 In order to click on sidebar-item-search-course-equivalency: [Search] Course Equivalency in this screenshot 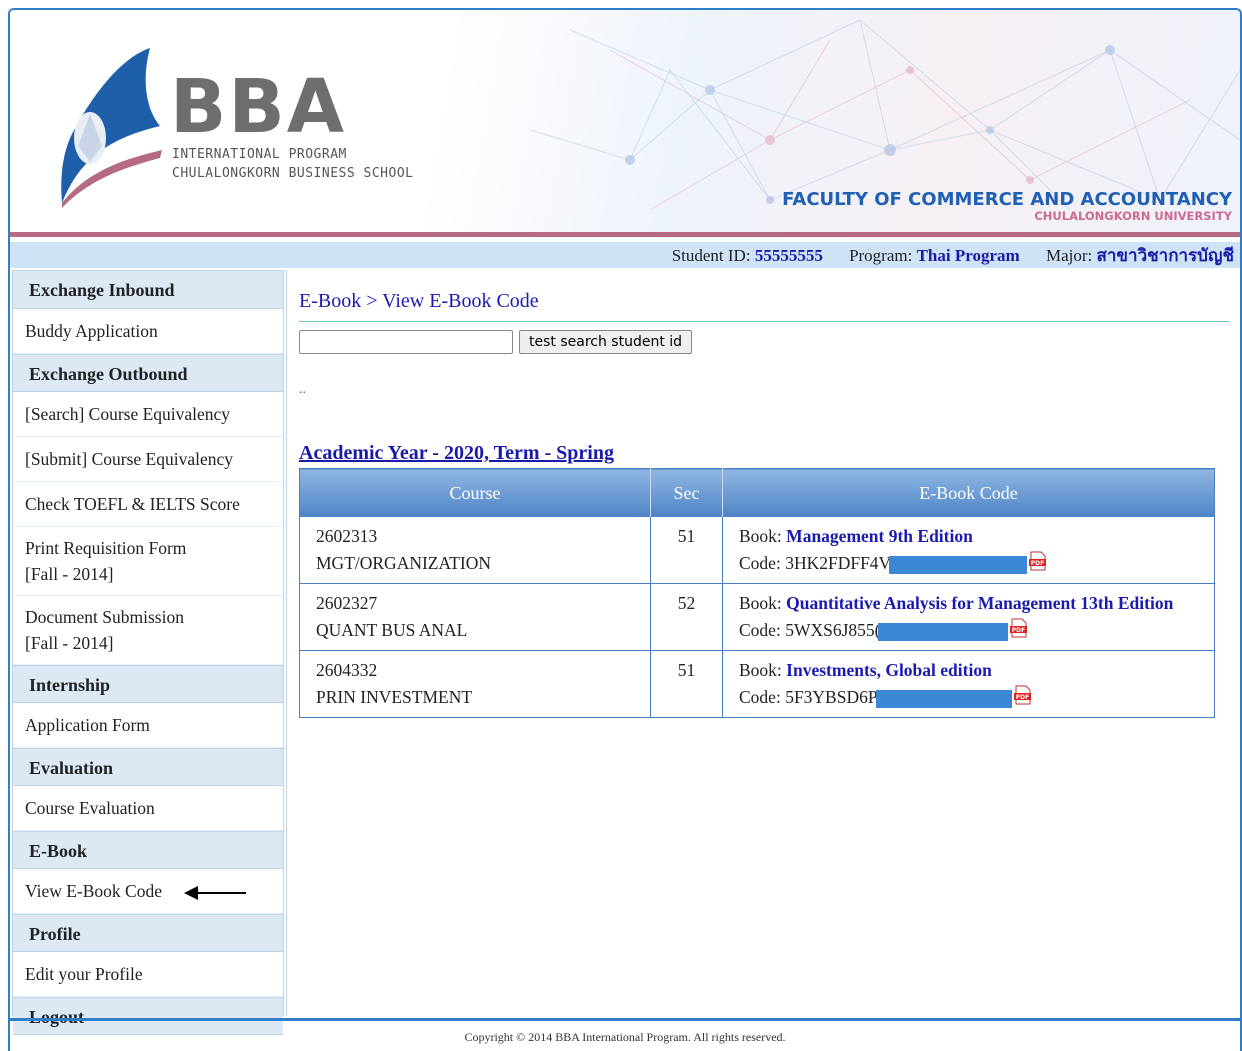, I will do `click(148, 414)`.